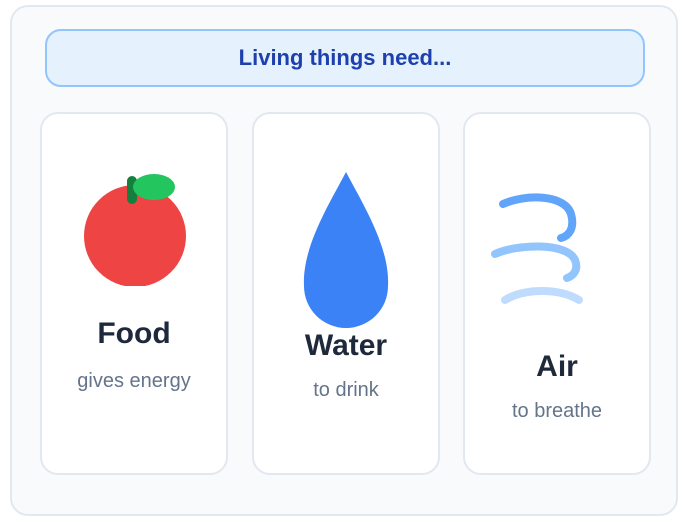 The height and width of the screenshot is (521, 688). I want to click on card-subtitle: to breathe, so click(557, 411).